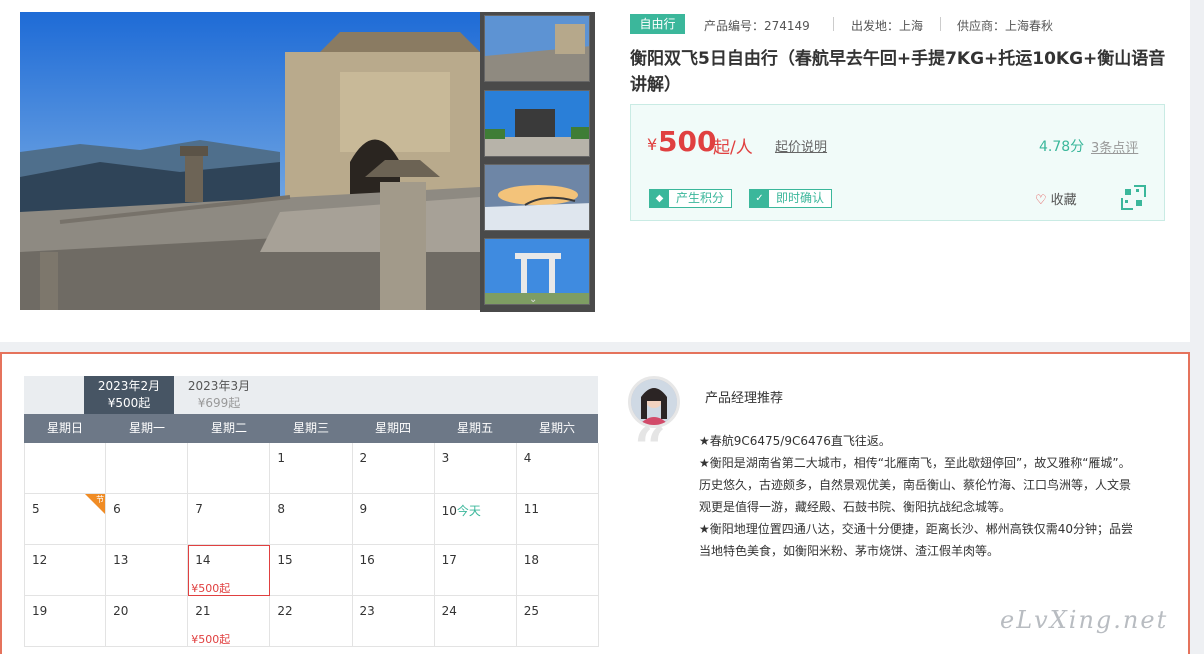  What do you see at coordinates (393, 621) in the screenshot?
I see `calendar-day-23: 23` at bounding box center [393, 621].